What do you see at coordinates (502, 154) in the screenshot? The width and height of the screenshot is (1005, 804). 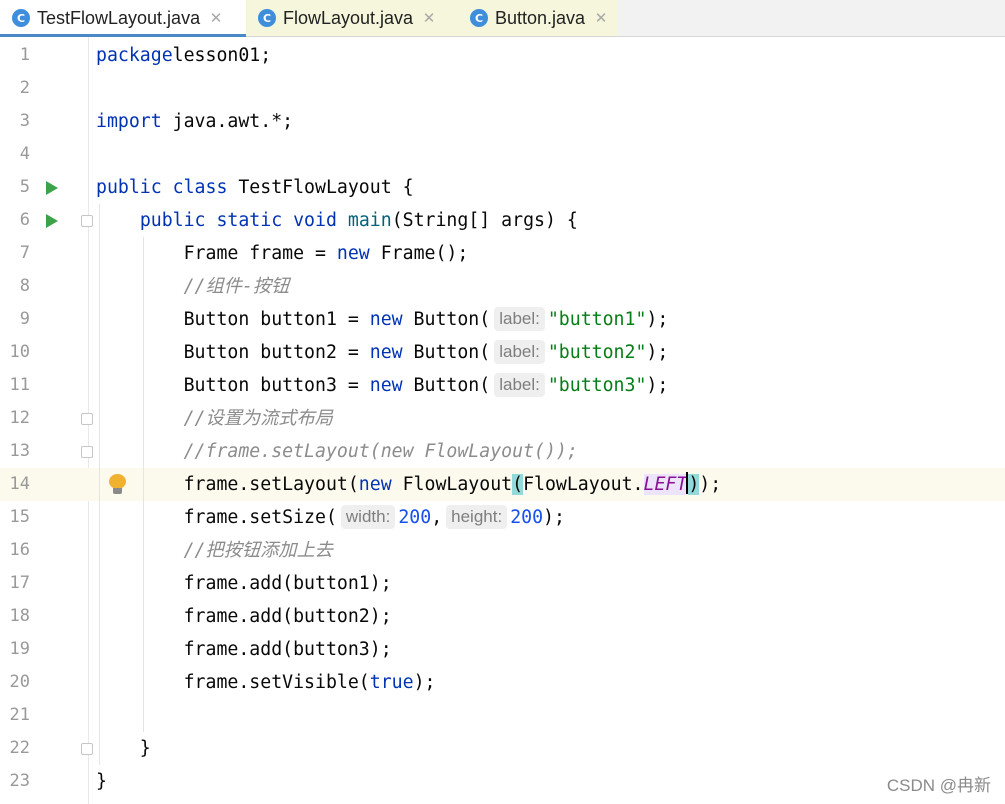 I see `code-line: 4` at bounding box center [502, 154].